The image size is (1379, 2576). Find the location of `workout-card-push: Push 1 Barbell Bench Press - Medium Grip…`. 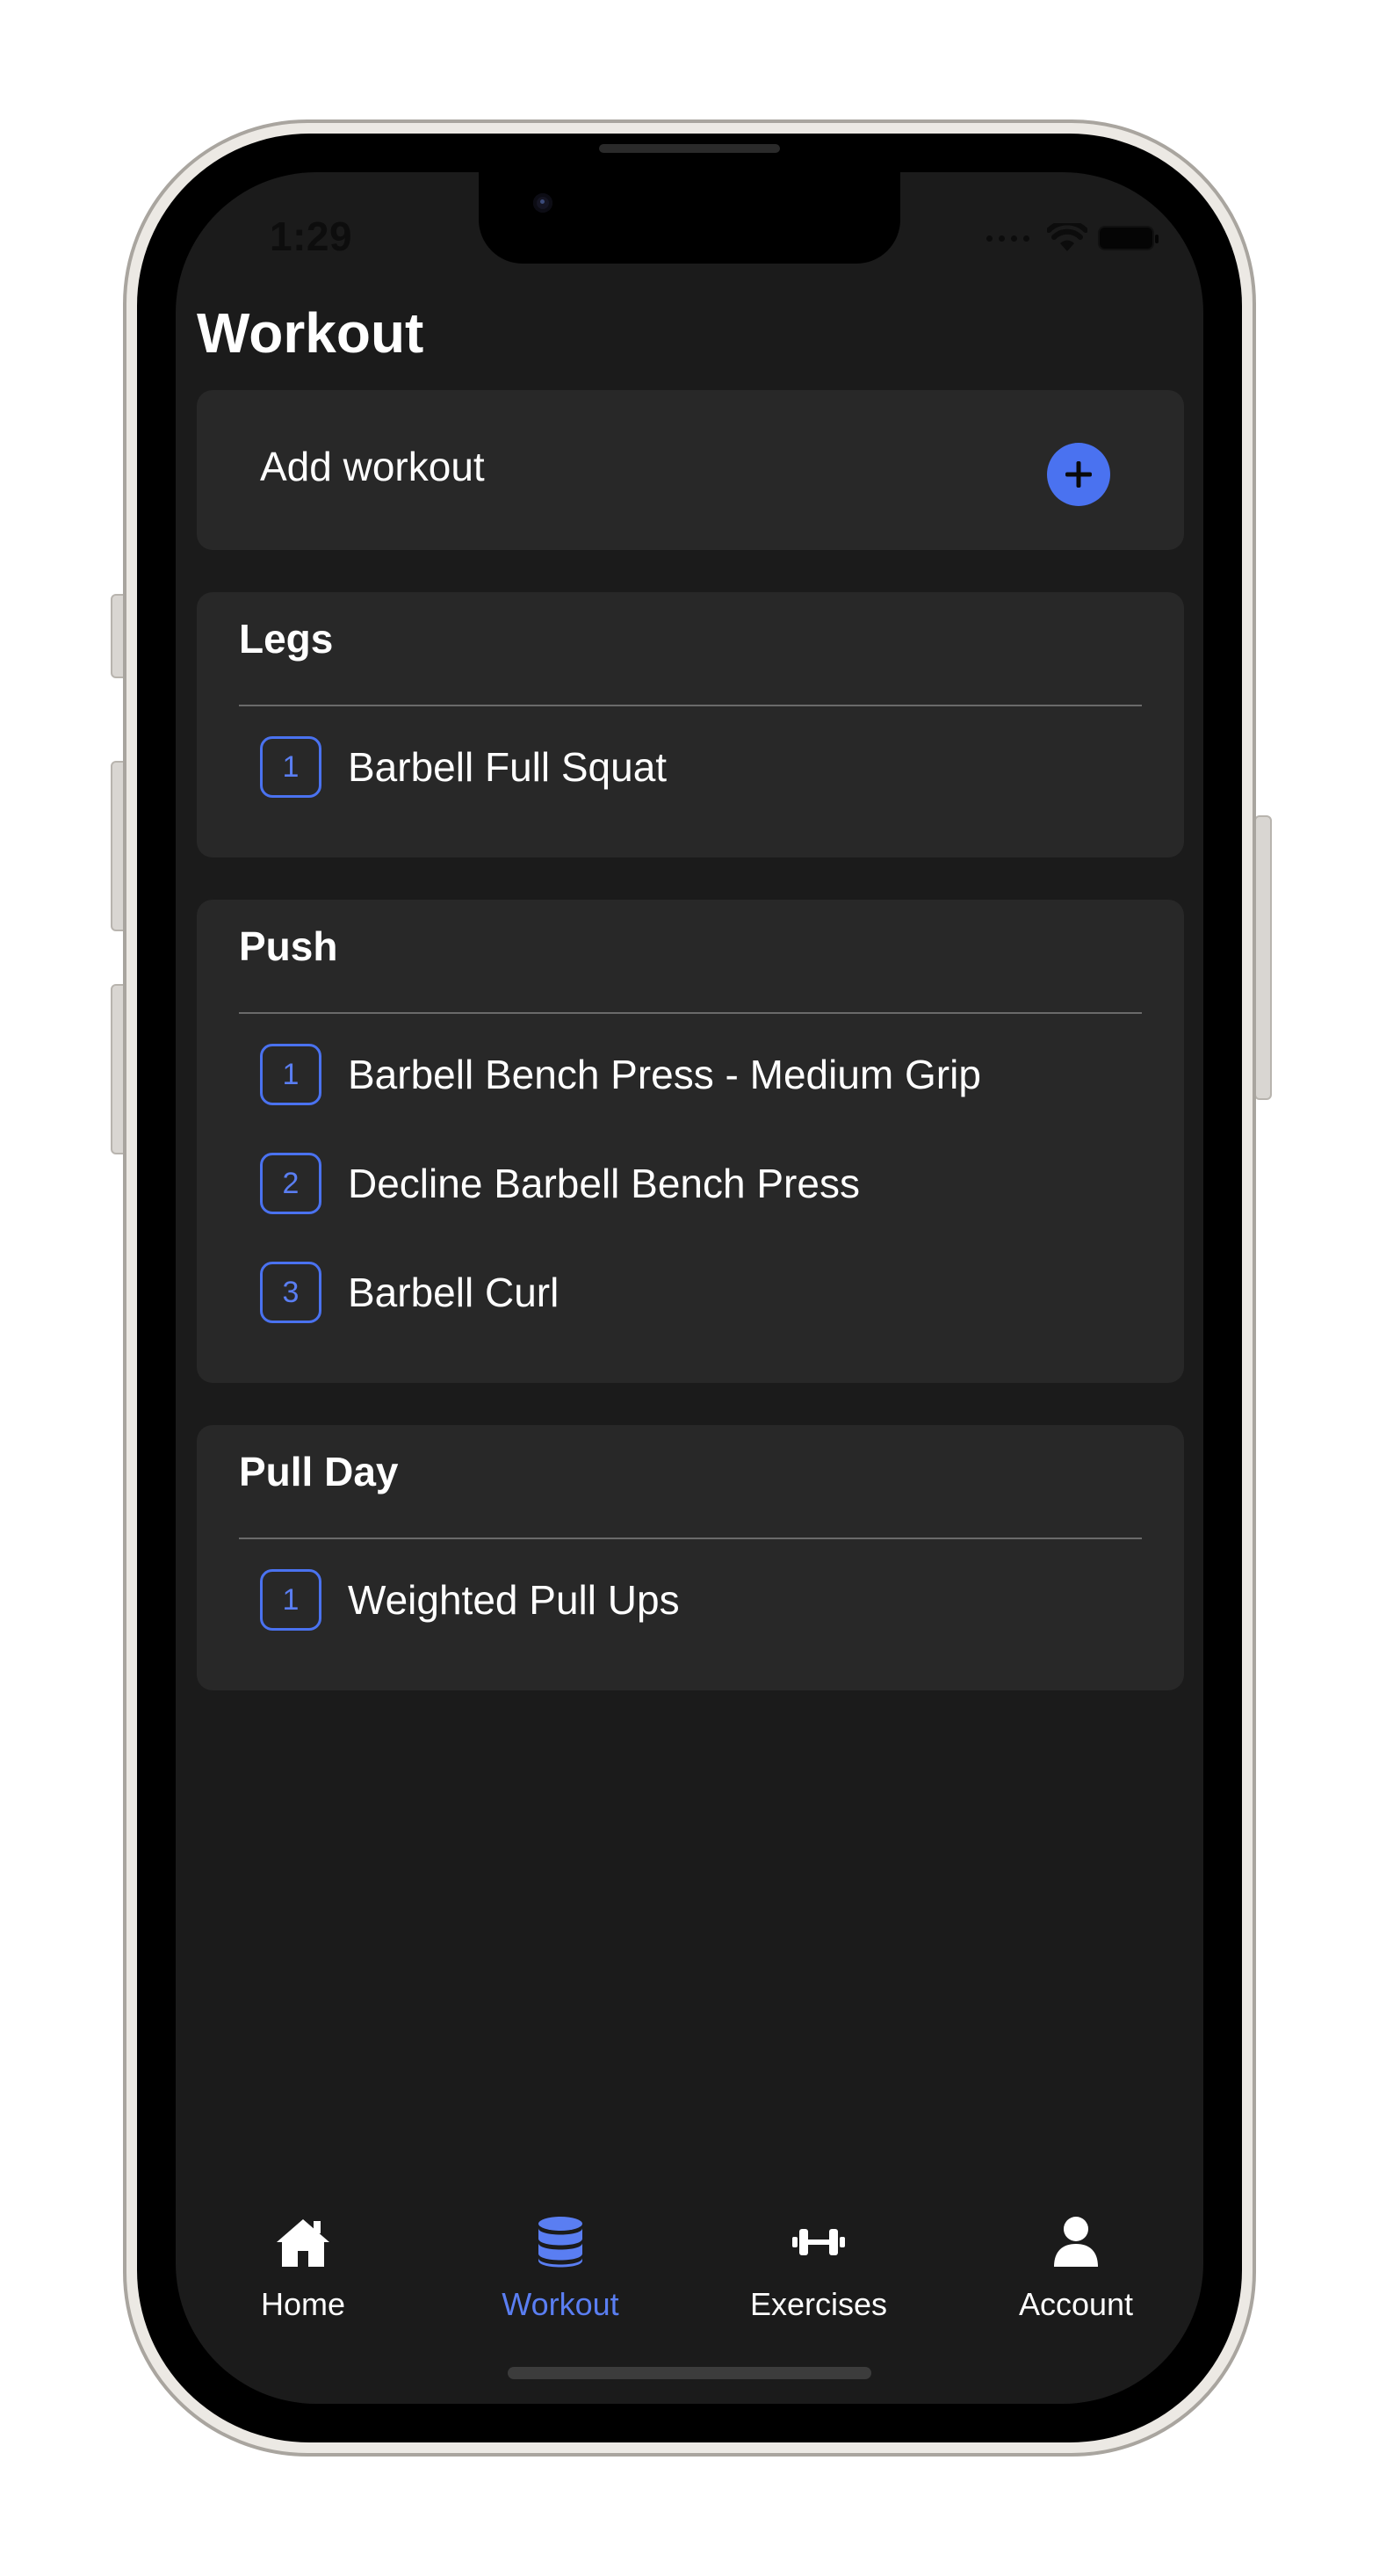

workout-card-push: Push 1 Barbell Bench Press - Medium Grip… is located at coordinates (690, 1141).